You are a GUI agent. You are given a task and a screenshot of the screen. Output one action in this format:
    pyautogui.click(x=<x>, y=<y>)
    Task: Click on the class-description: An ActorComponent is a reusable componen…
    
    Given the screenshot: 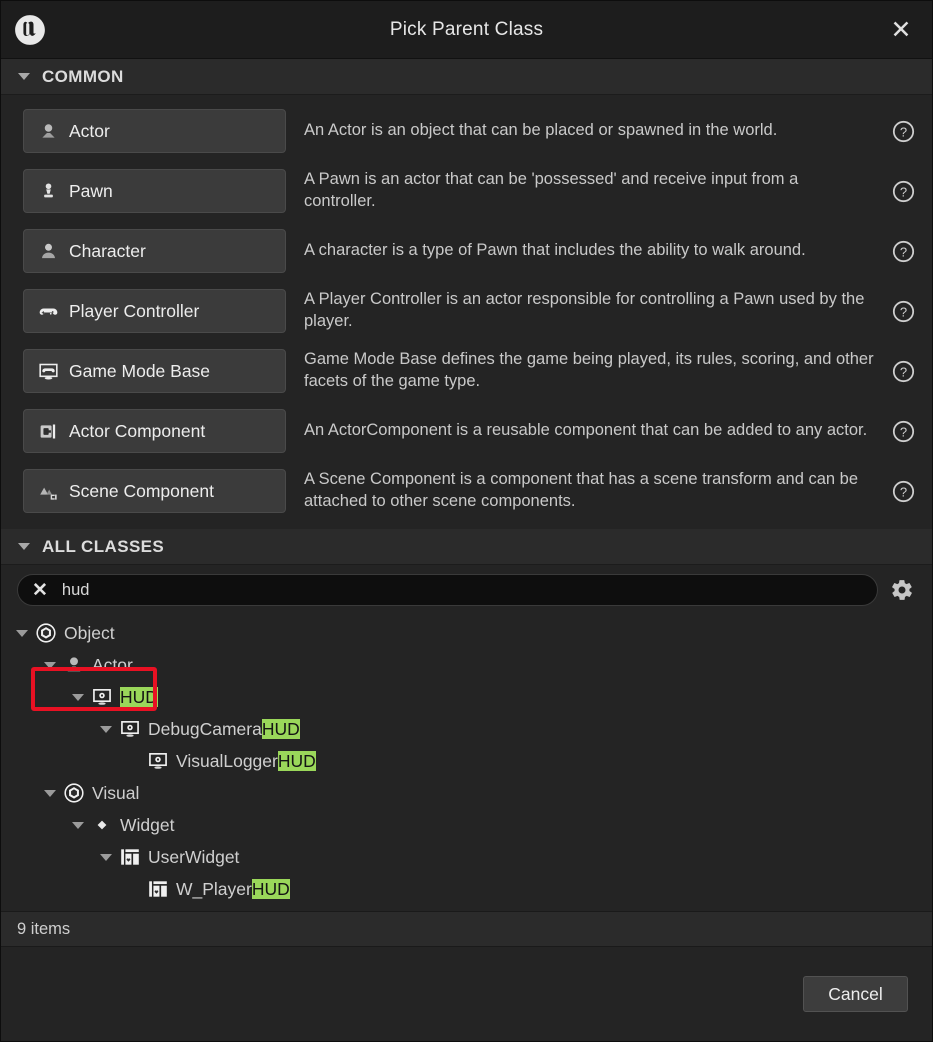 What is the action you would take?
    pyautogui.click(x=586, y=430)
    